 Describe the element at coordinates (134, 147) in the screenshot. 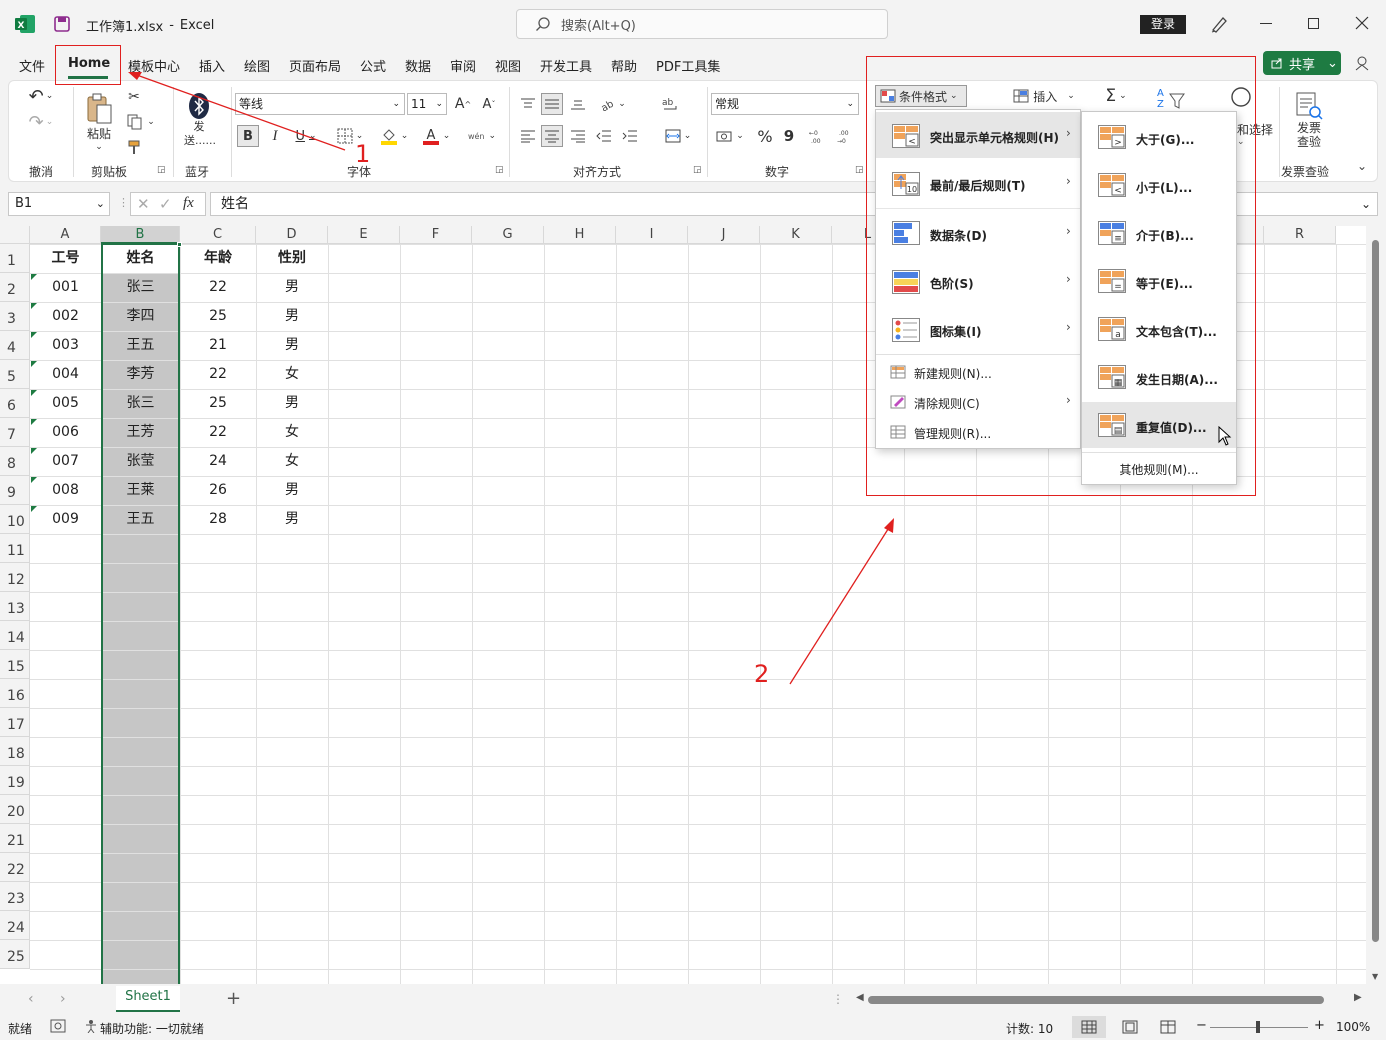

I see `format-painter-button` at that location.